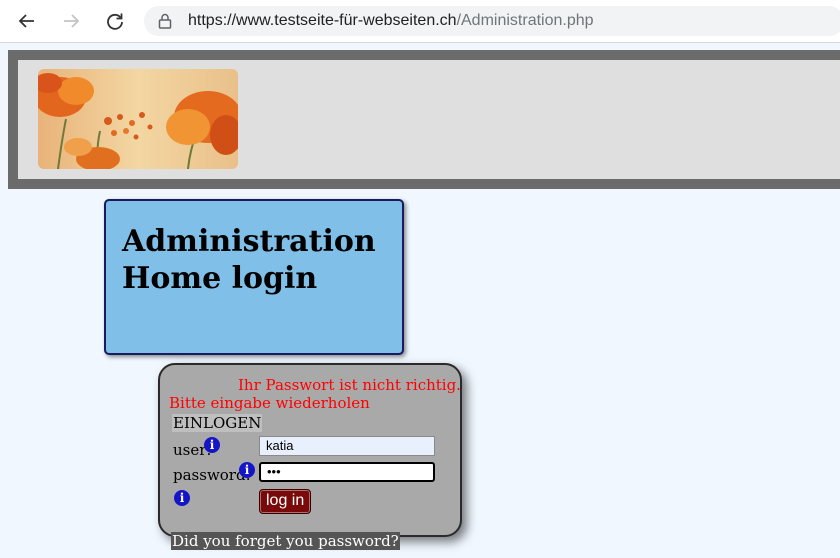 The width and height of the screenshot is (840, 558). I want to click on lock-icon, so click(165, 21).